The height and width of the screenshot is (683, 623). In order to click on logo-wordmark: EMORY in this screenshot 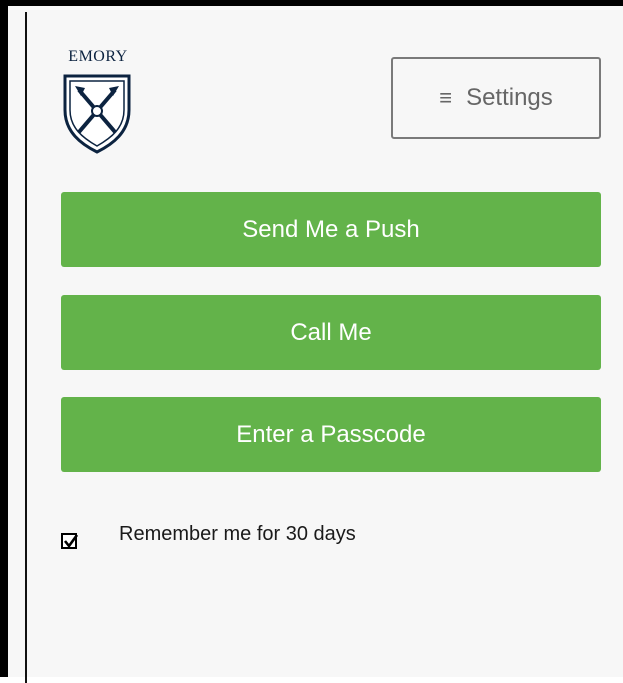, I will do `click(98, 56)`.